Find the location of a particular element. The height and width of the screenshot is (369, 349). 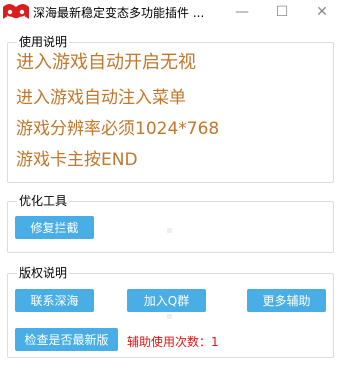

usage-line-1: 进入游戏自动开启无视 is located at coordinates (106, 62).